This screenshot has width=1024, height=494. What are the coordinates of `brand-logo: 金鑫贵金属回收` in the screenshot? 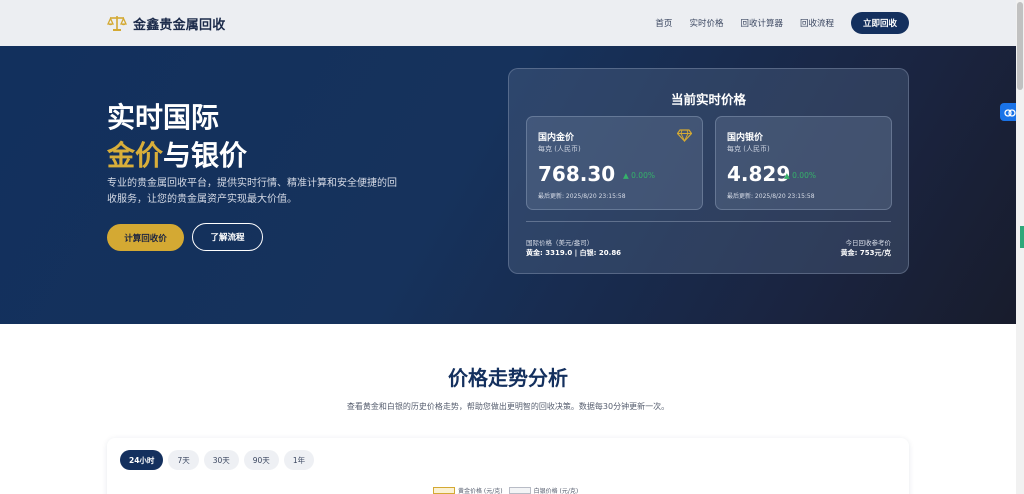 It's located at (166, 23).